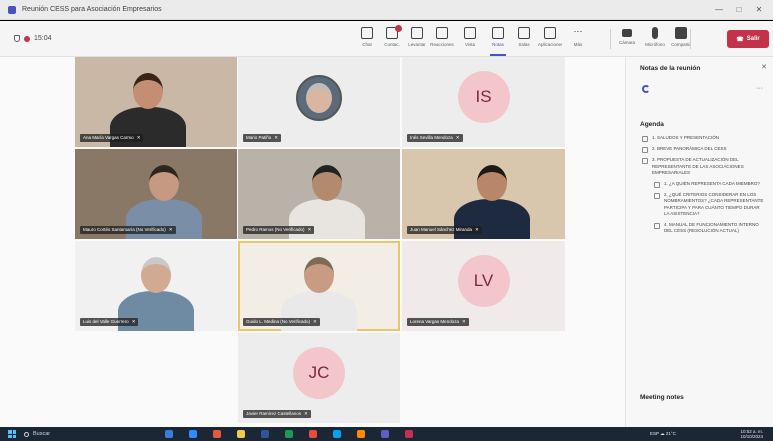  Describe the element at coordinates (319, 194) in the screenshot. I see `participant-tile: Pedro Ramos (No Verificado) ✕` at that location.